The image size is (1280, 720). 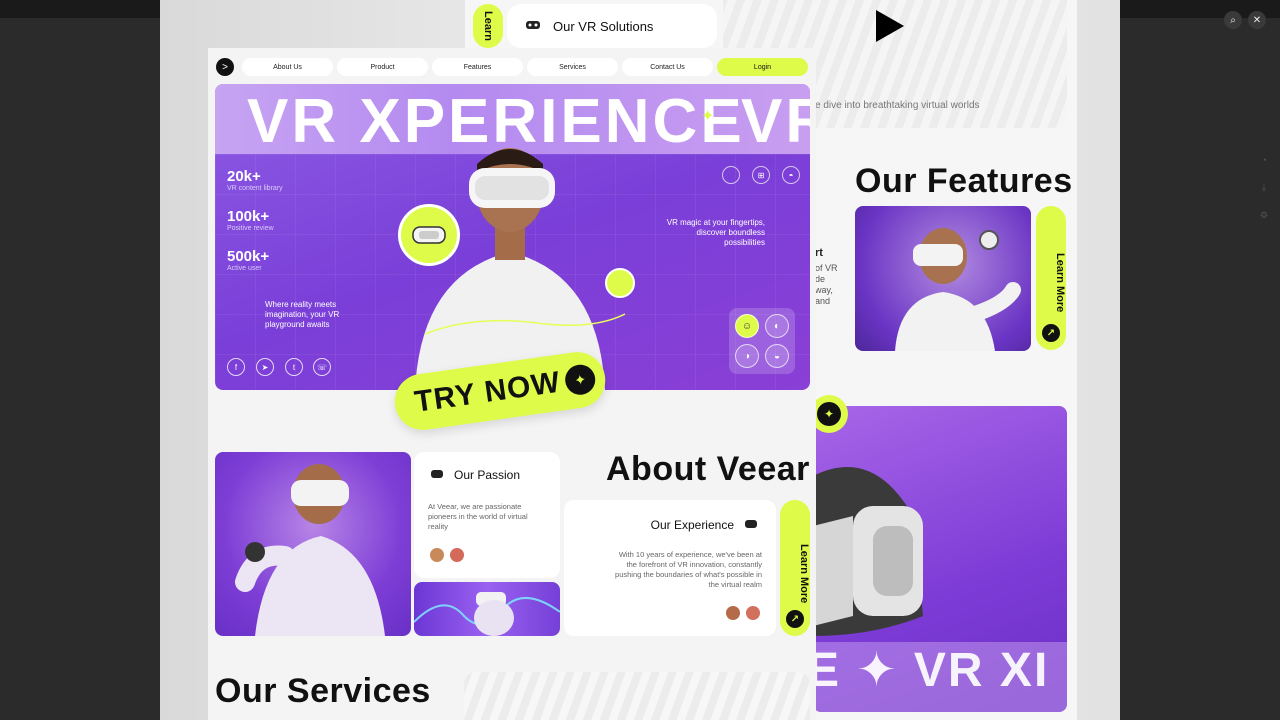 I want to click on features-title: Our Features, so click(x=964, y=181).